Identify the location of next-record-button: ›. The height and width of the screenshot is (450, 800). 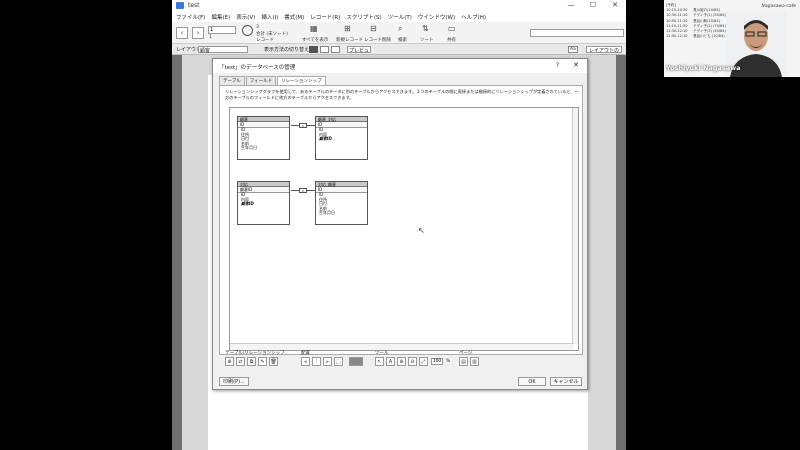
(198, 33).